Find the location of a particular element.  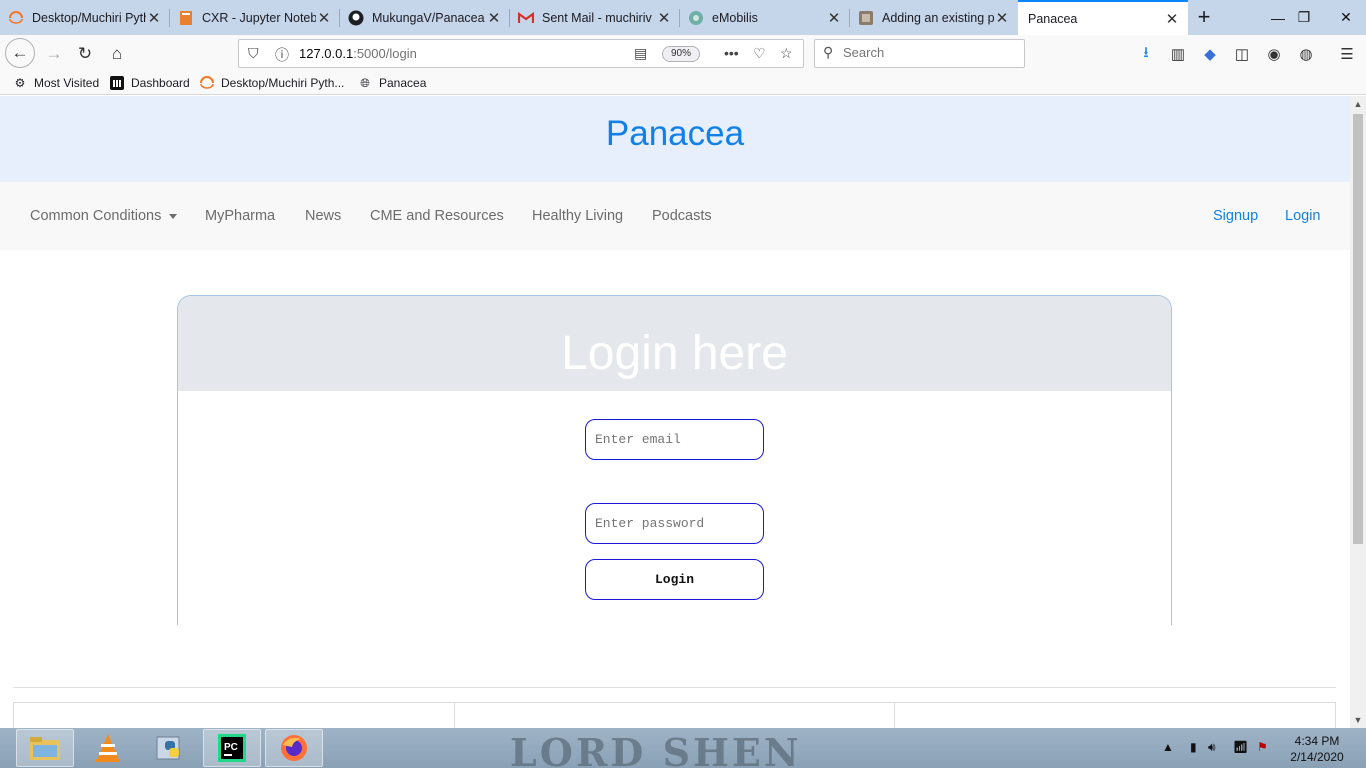

nav-common-conditions-dropdown: Common Conditions is located at coordinates (104, 216).